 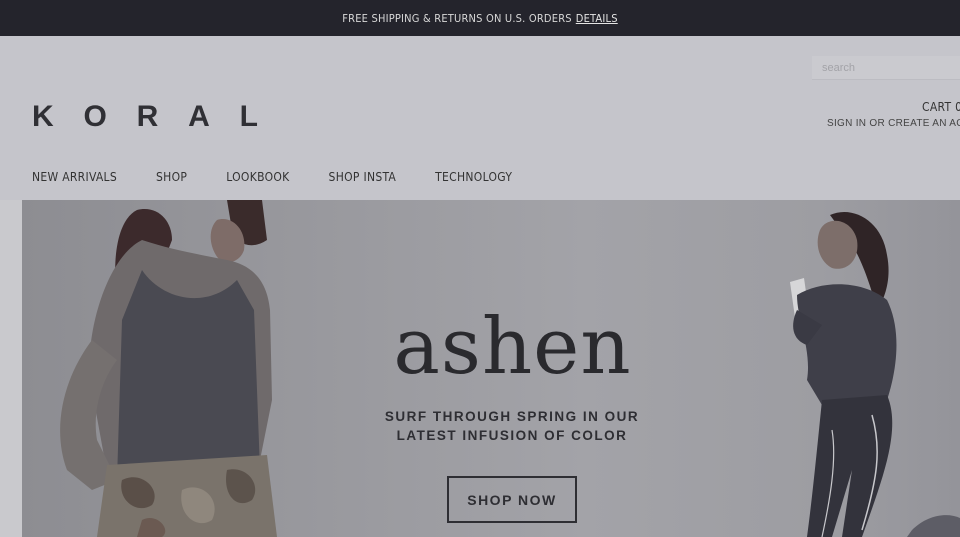 I want to click on hero-model-right-image, so click(x=875, y=374).